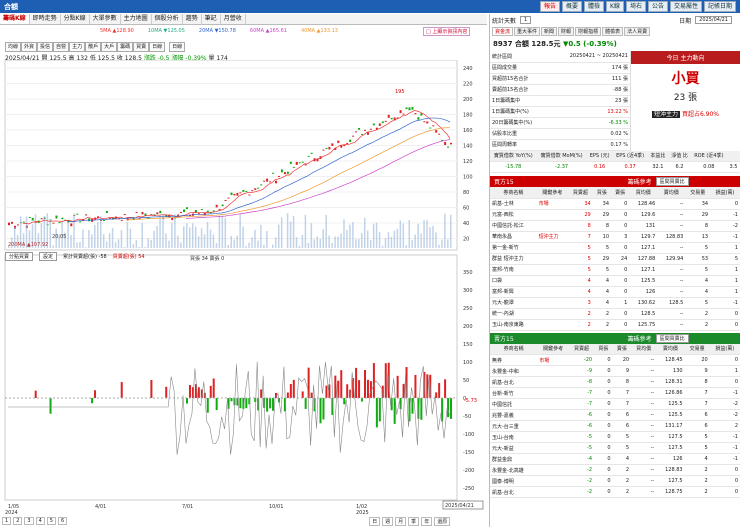 The image size is (740, 527). What do you see at coordinates (157, 47) in the screenshot?
I see `chart-tab-9: 日線` at bounding box center [157, 47].